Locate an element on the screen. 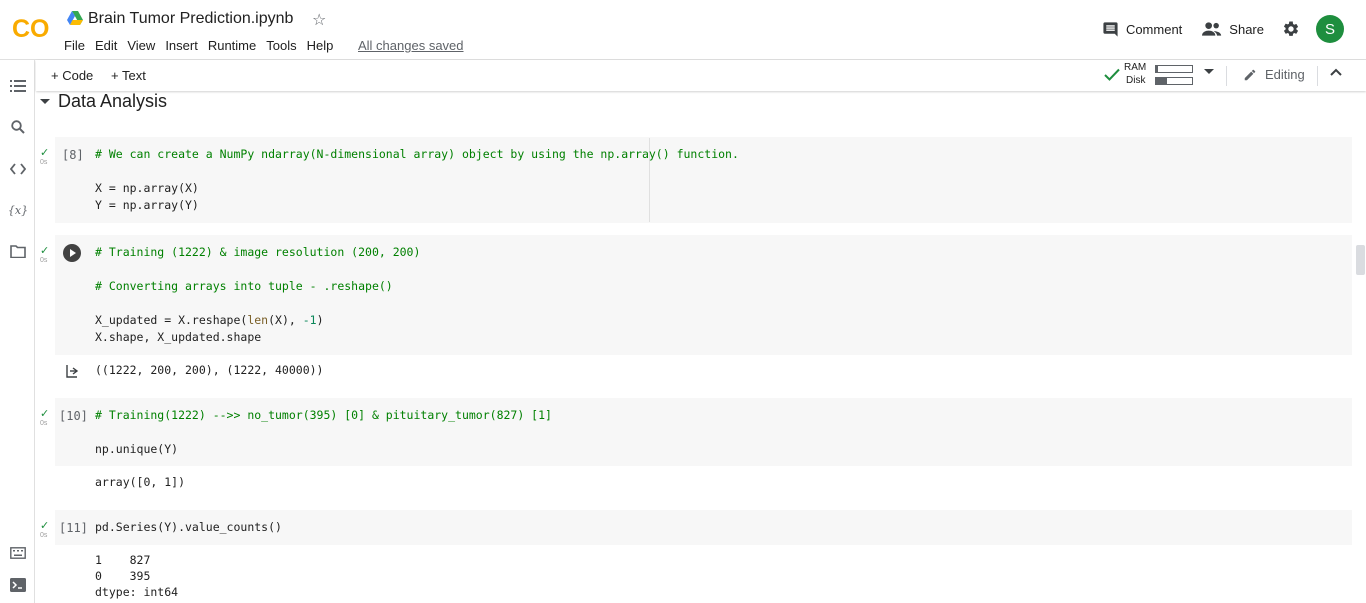  chevron-down-icon is located at coordinates (1209, 72).